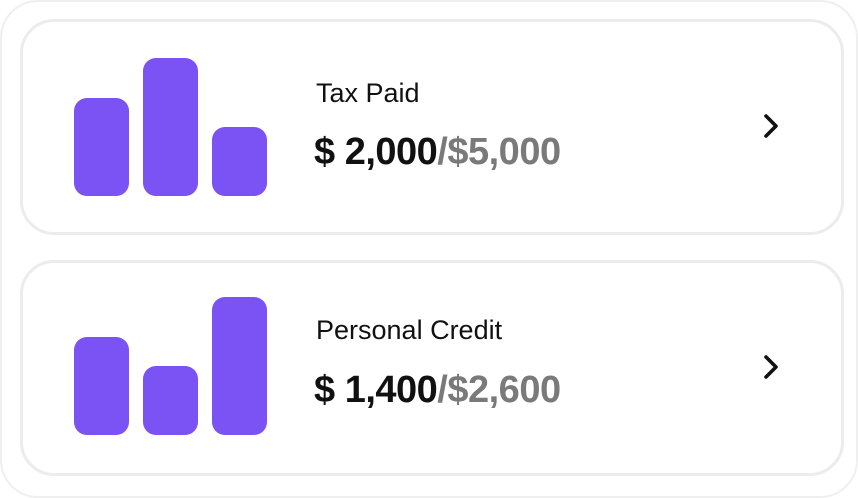 The width and height of the screenshot is (858, 498). Describe the element at coordinates (499, 152) in the screenshot. I see `amount-total: /$5,000` at that location.